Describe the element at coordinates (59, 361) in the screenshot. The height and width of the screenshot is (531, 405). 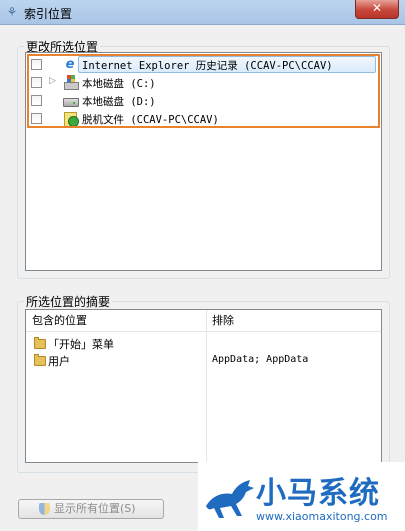
I see `included-location: 用户` at that location.